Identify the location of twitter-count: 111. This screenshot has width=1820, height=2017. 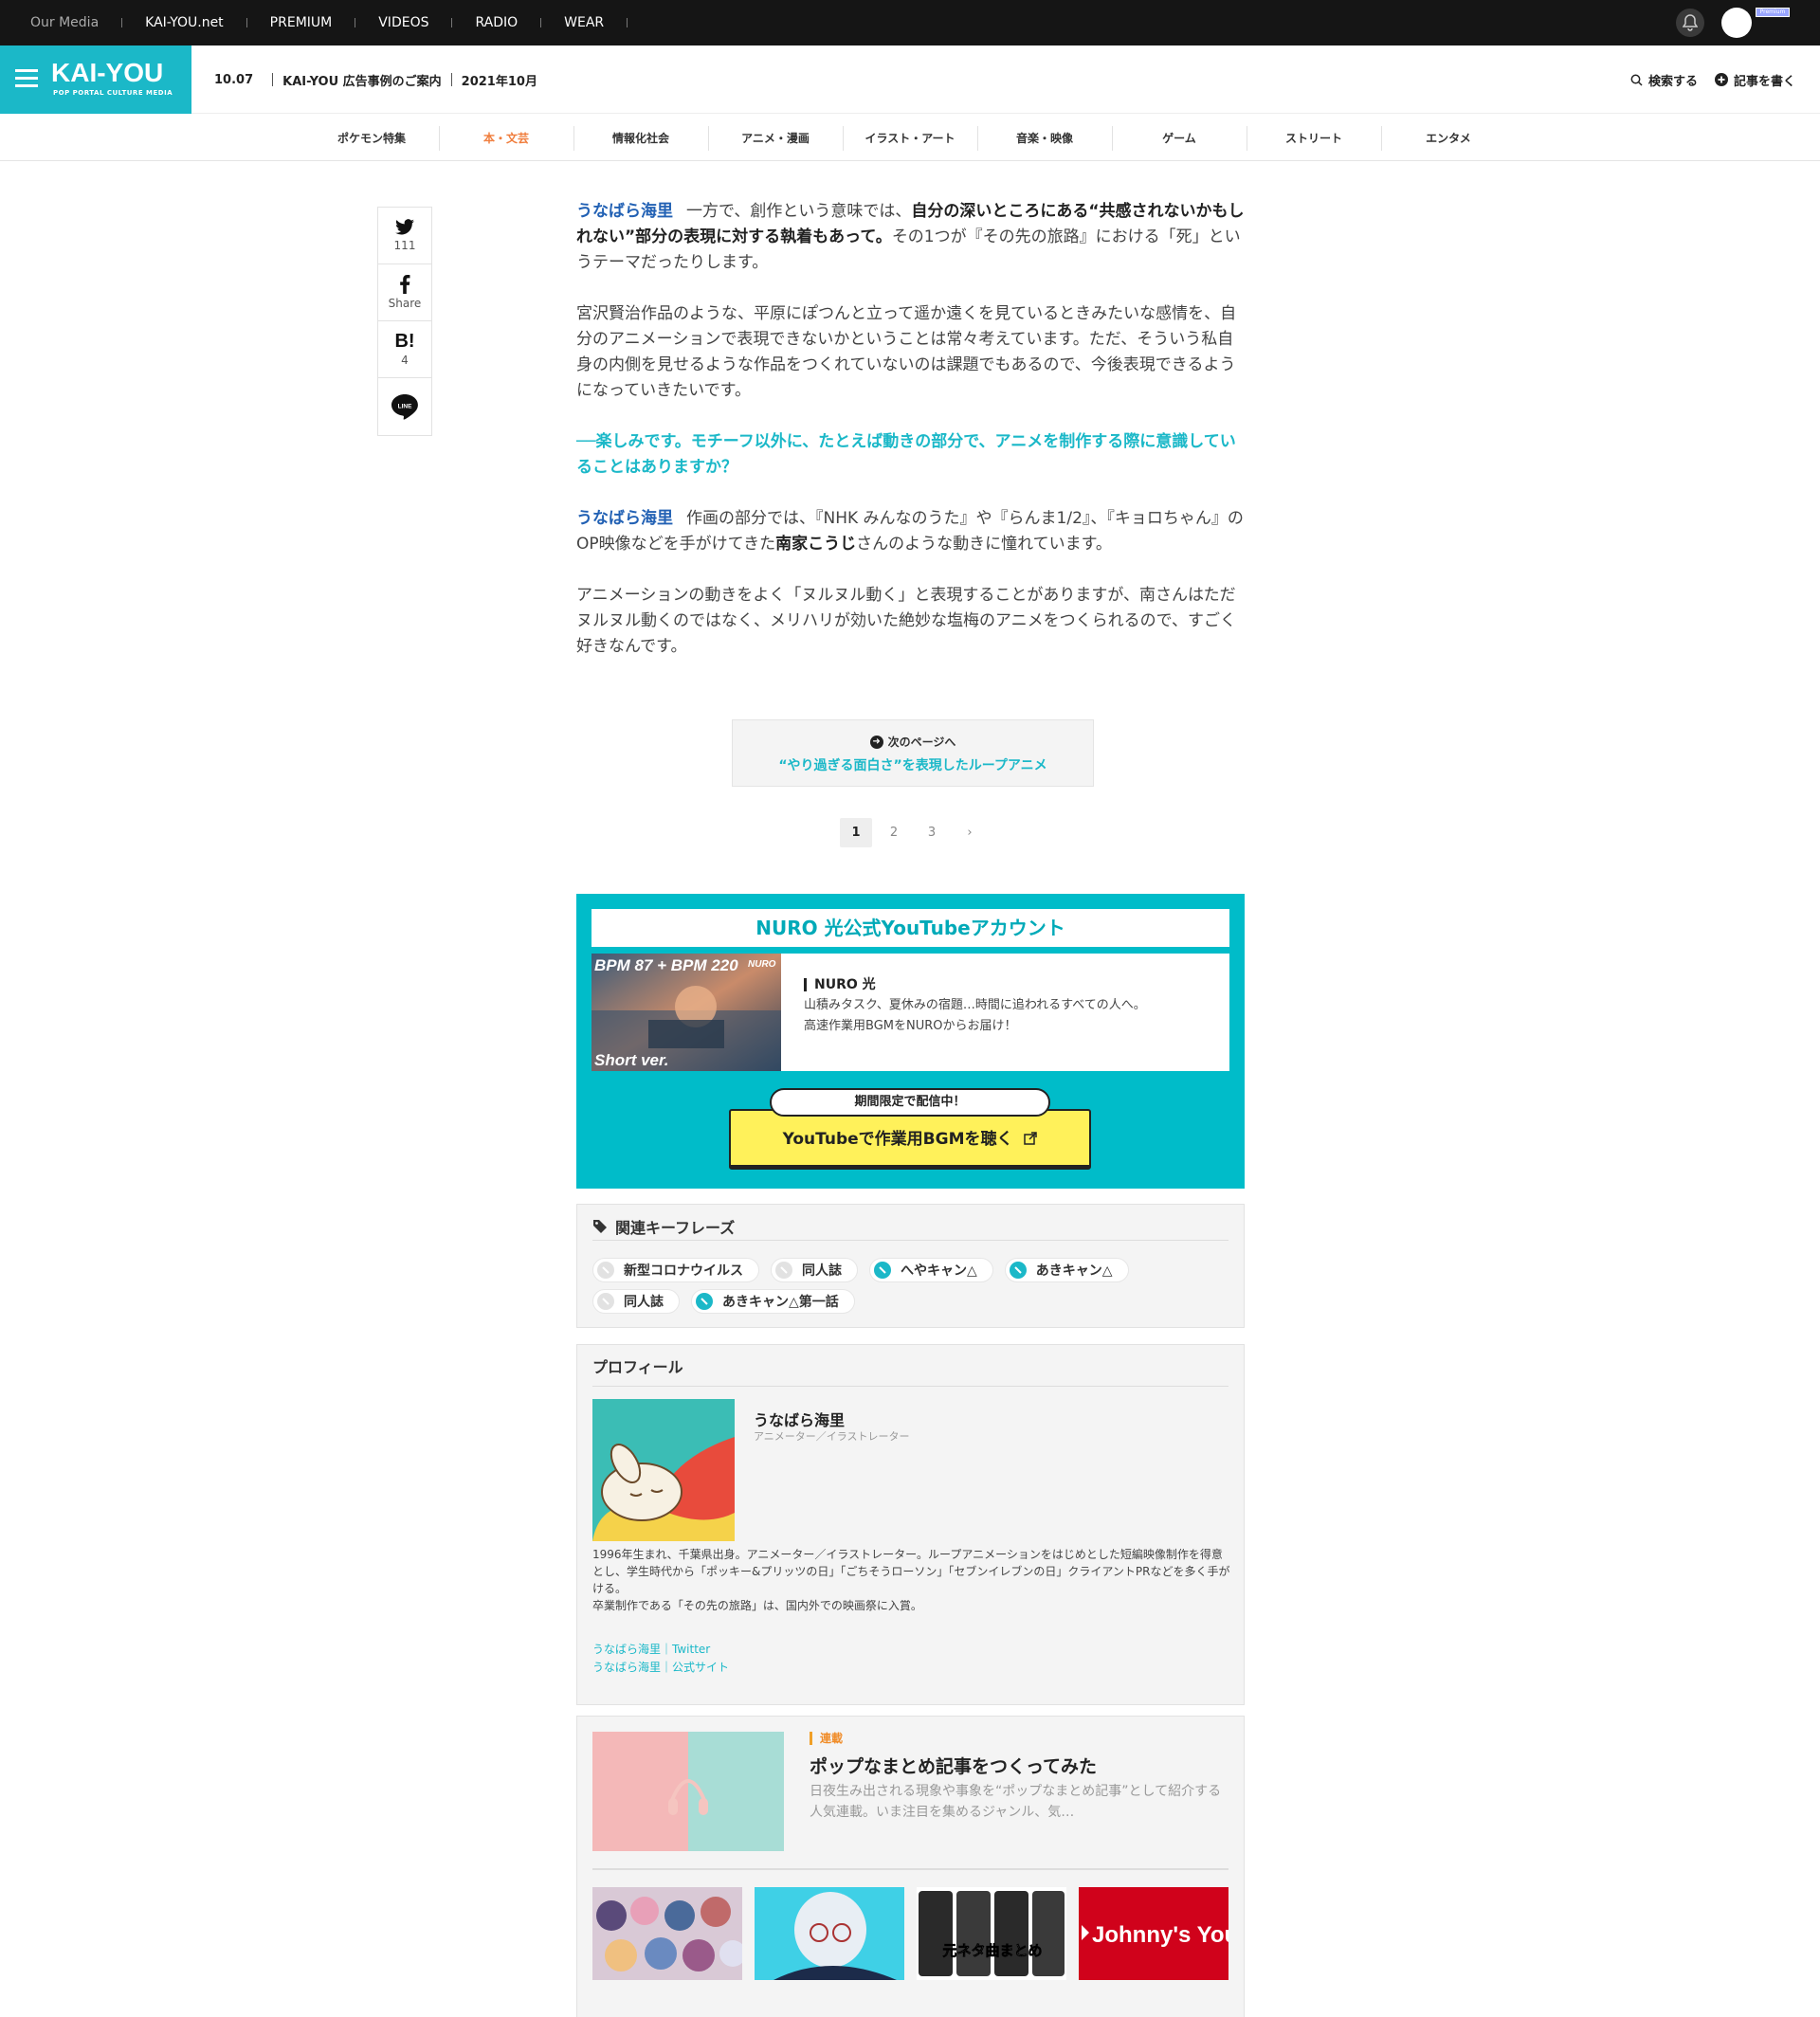
(404, 246).